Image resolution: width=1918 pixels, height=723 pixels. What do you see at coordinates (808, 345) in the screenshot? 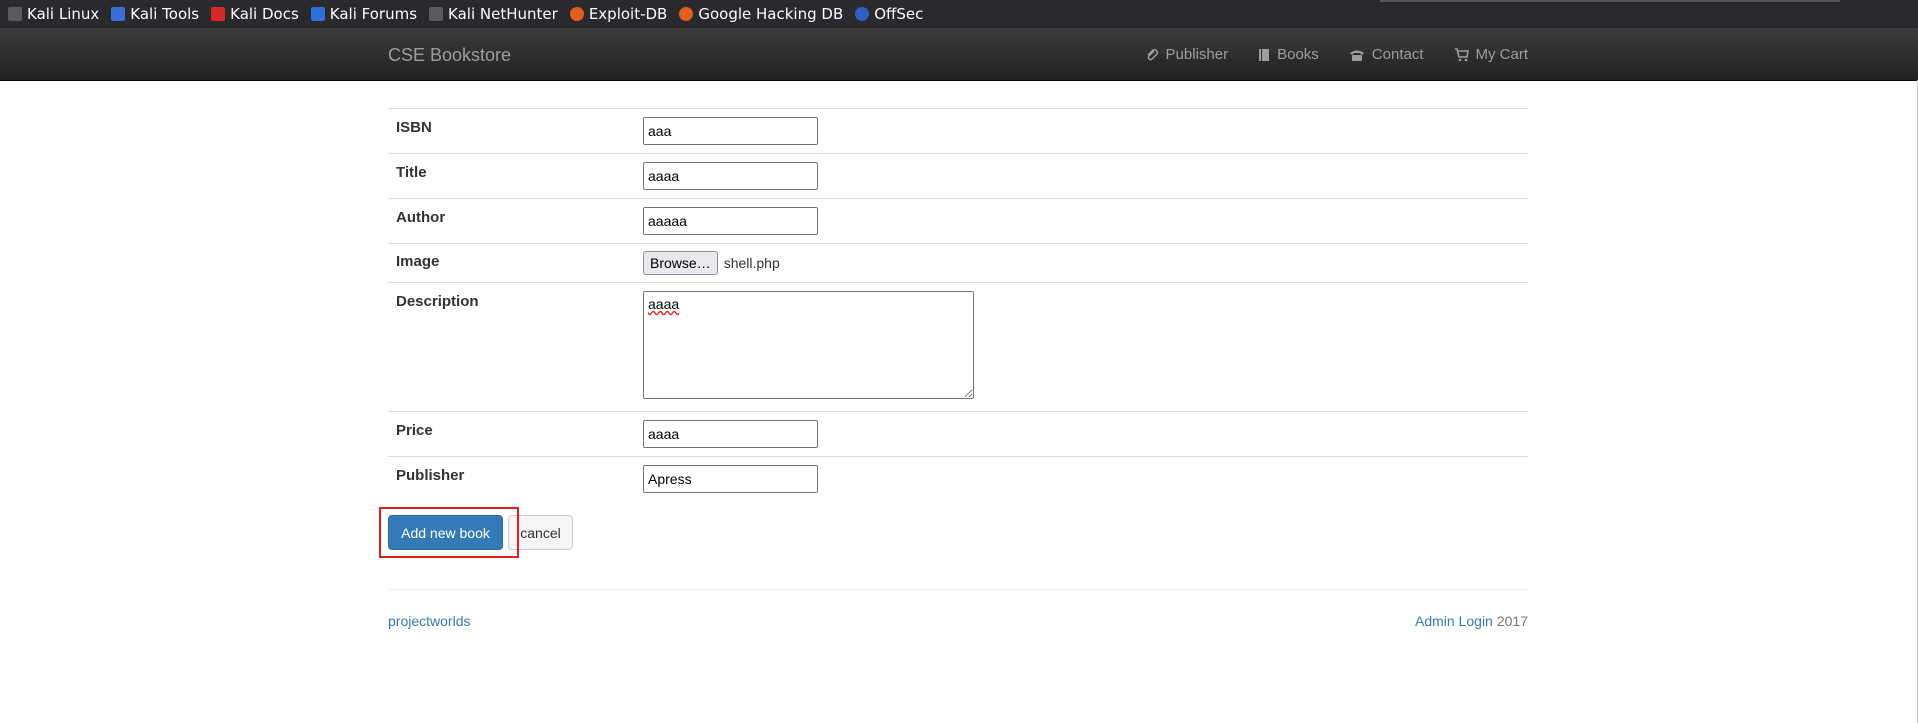
I see `description-textarea: aaaa` at bounding box center [808, 345].